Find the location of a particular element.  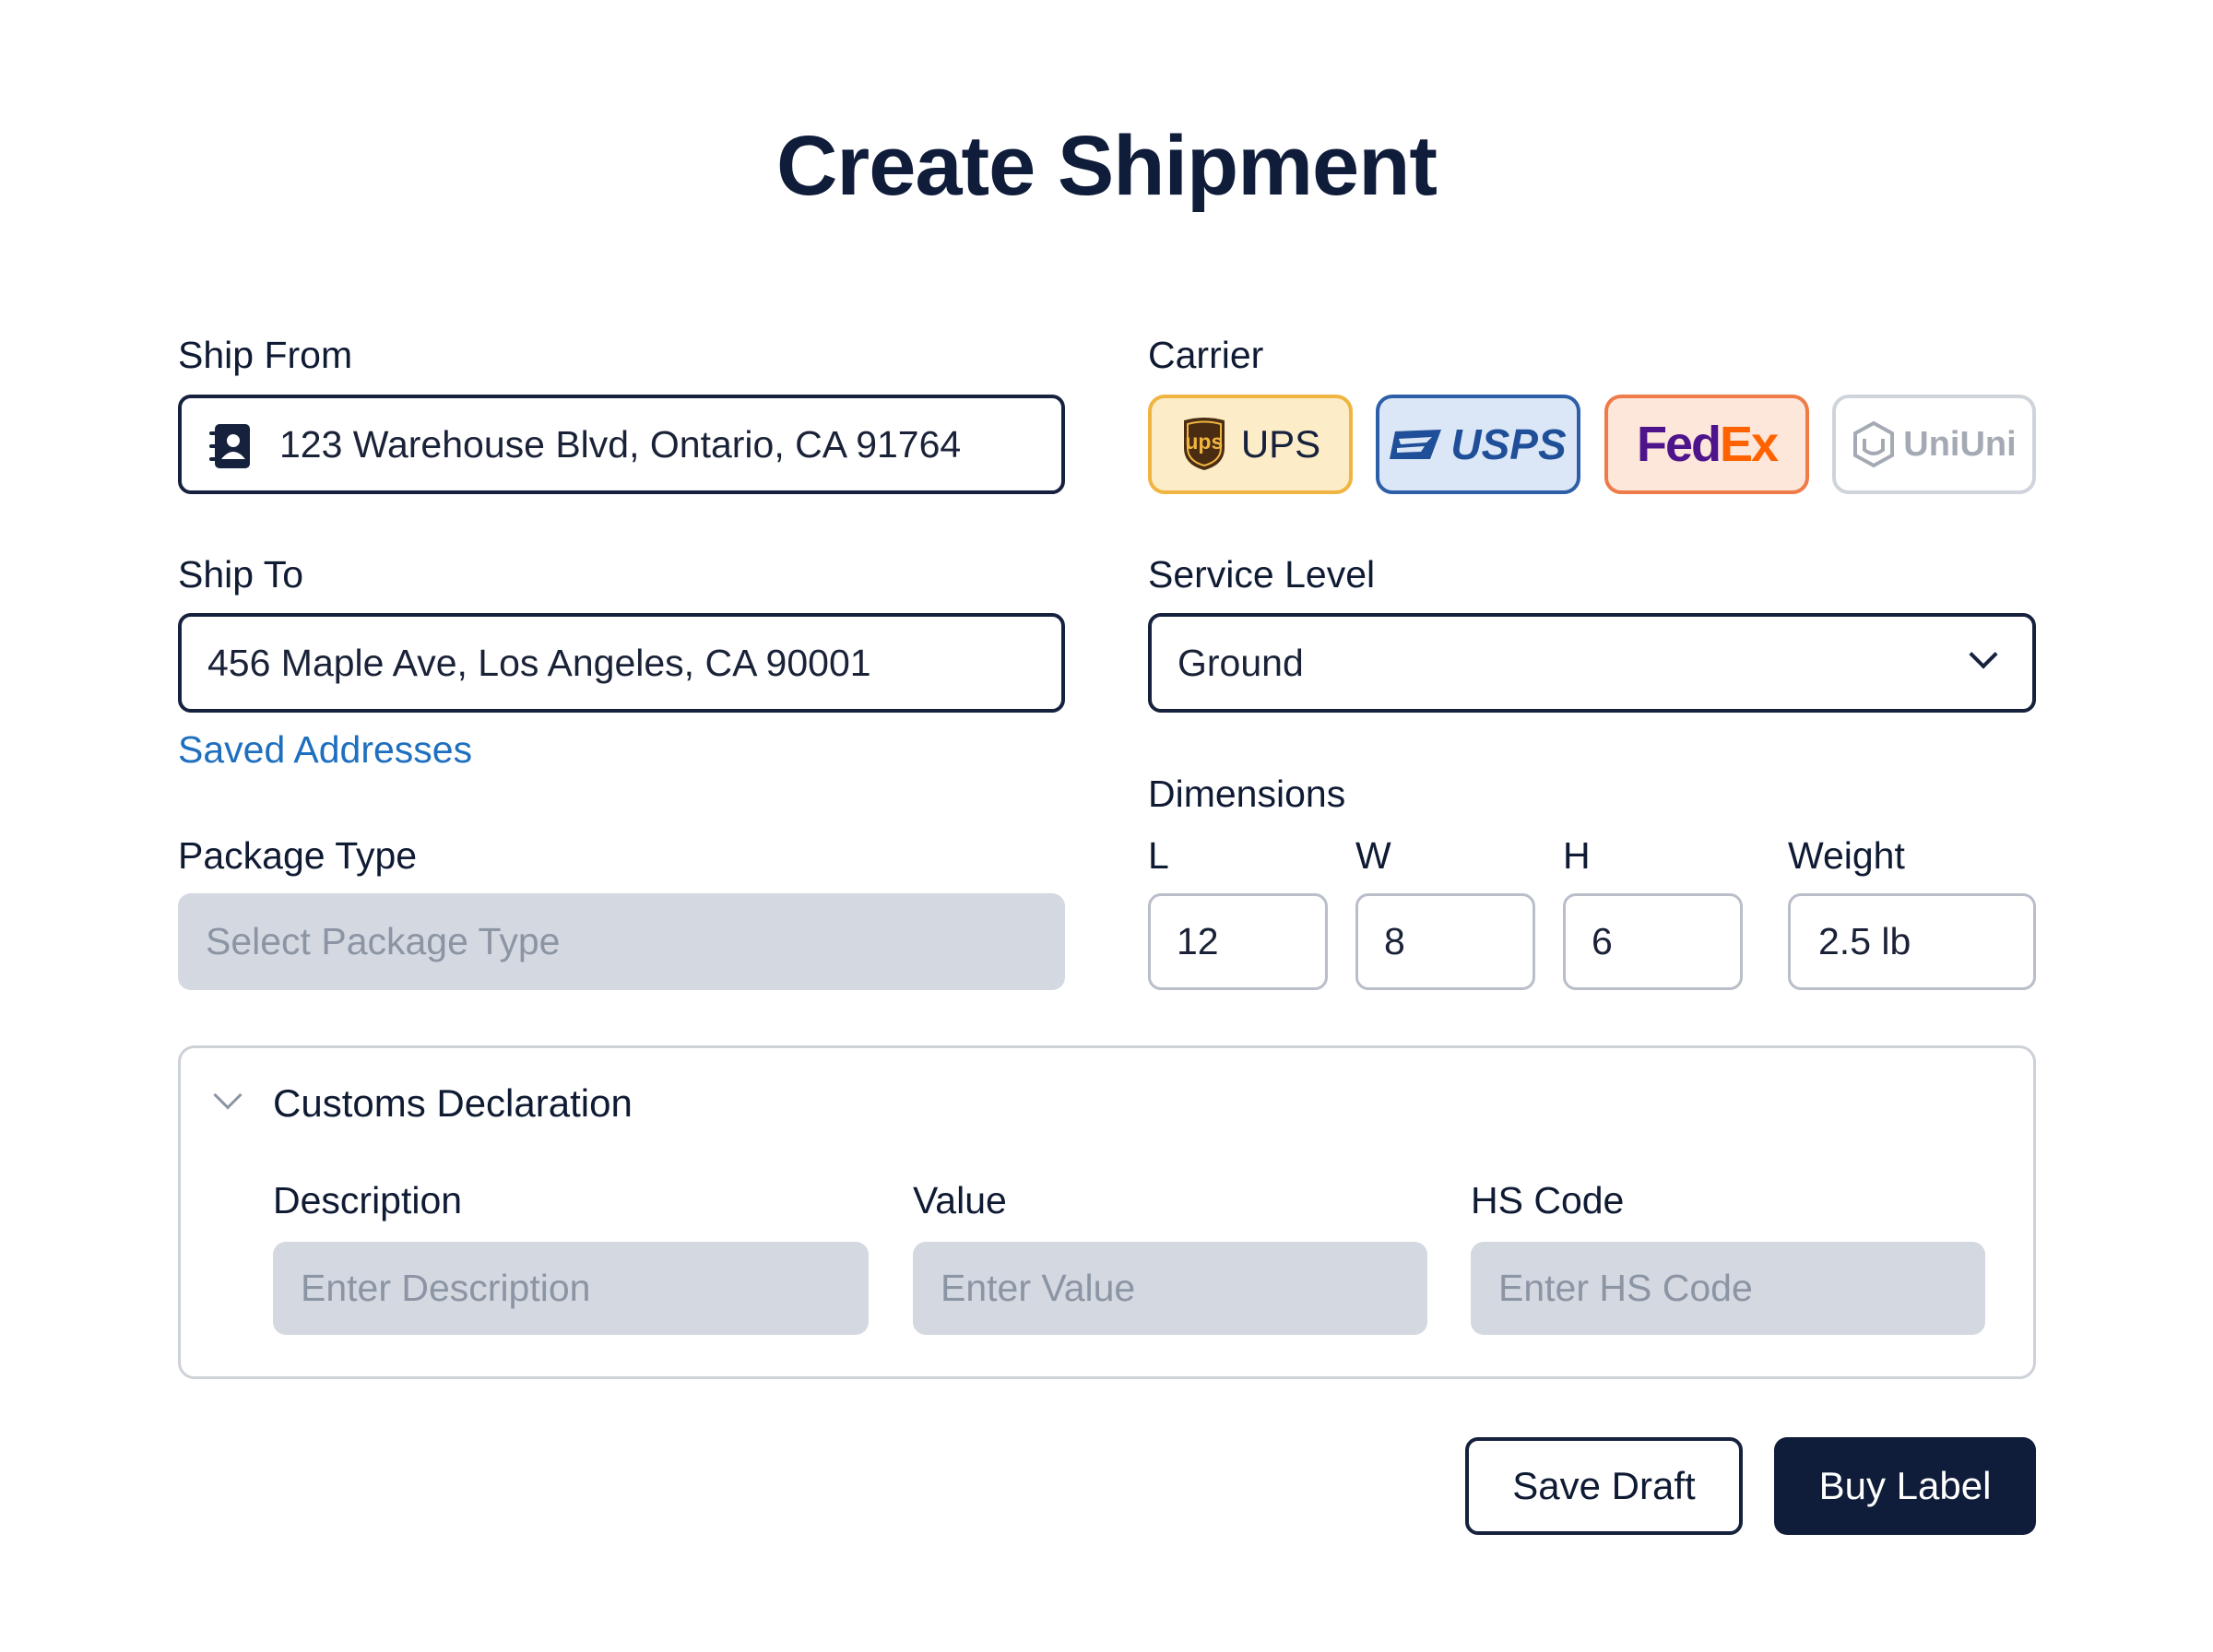

ship-to-input: 456 Maple Ave, Los Angeles, CA 90001 is located at coordinates (621, 663).